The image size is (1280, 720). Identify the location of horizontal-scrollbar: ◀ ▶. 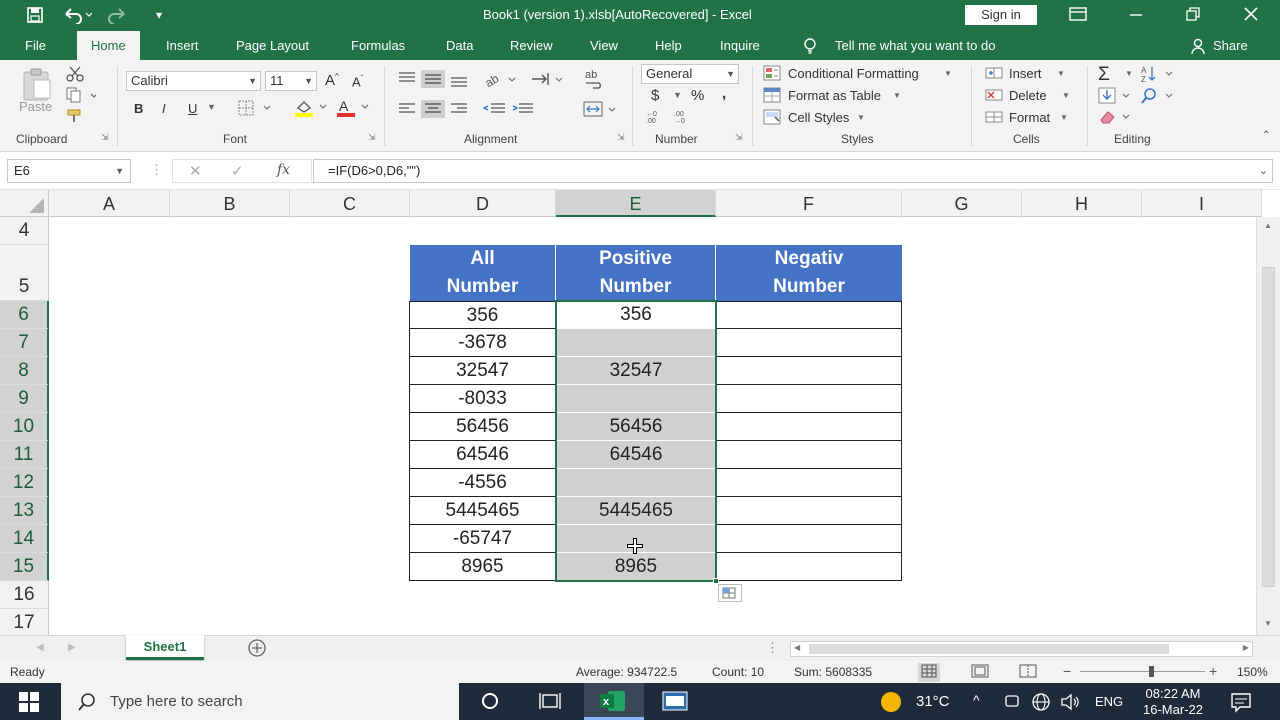
(1021, 649).